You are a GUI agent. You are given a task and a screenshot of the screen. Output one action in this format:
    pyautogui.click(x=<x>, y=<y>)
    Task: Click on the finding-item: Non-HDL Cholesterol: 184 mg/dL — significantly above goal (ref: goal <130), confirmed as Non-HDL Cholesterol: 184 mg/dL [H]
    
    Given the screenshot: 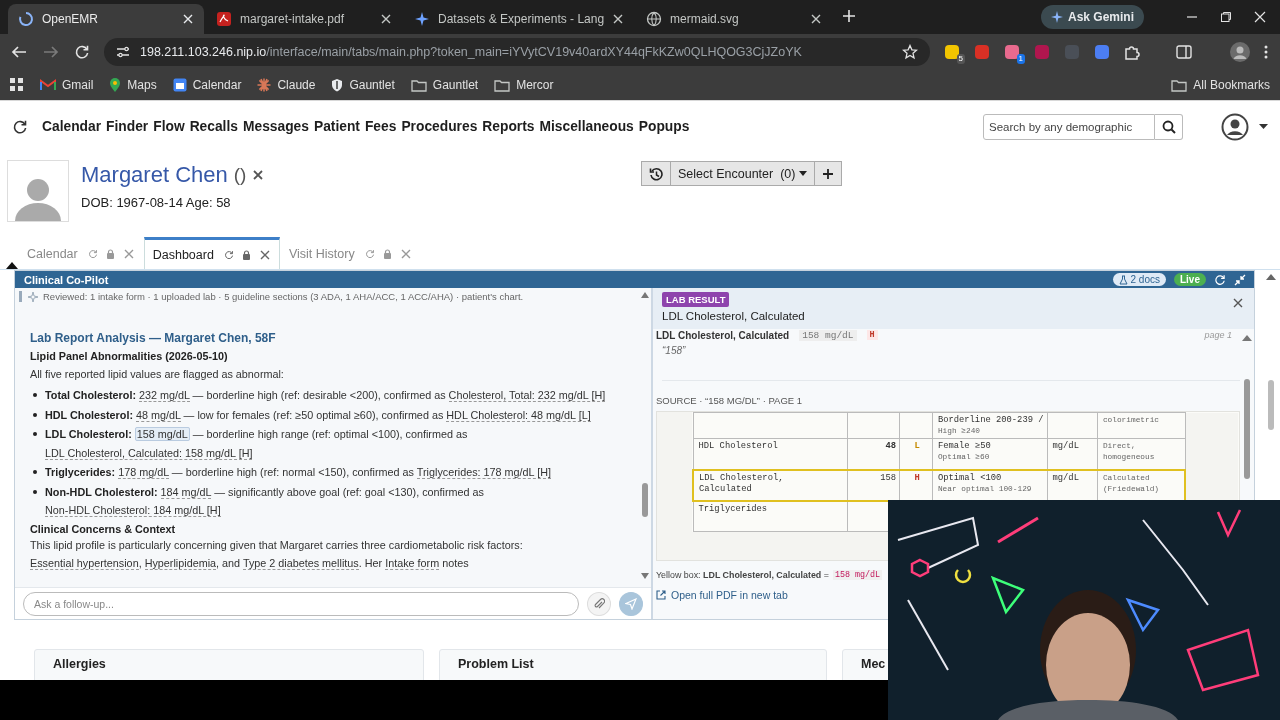 What is the action you would take?
    pyautogui.click(x=330, y=501)
    